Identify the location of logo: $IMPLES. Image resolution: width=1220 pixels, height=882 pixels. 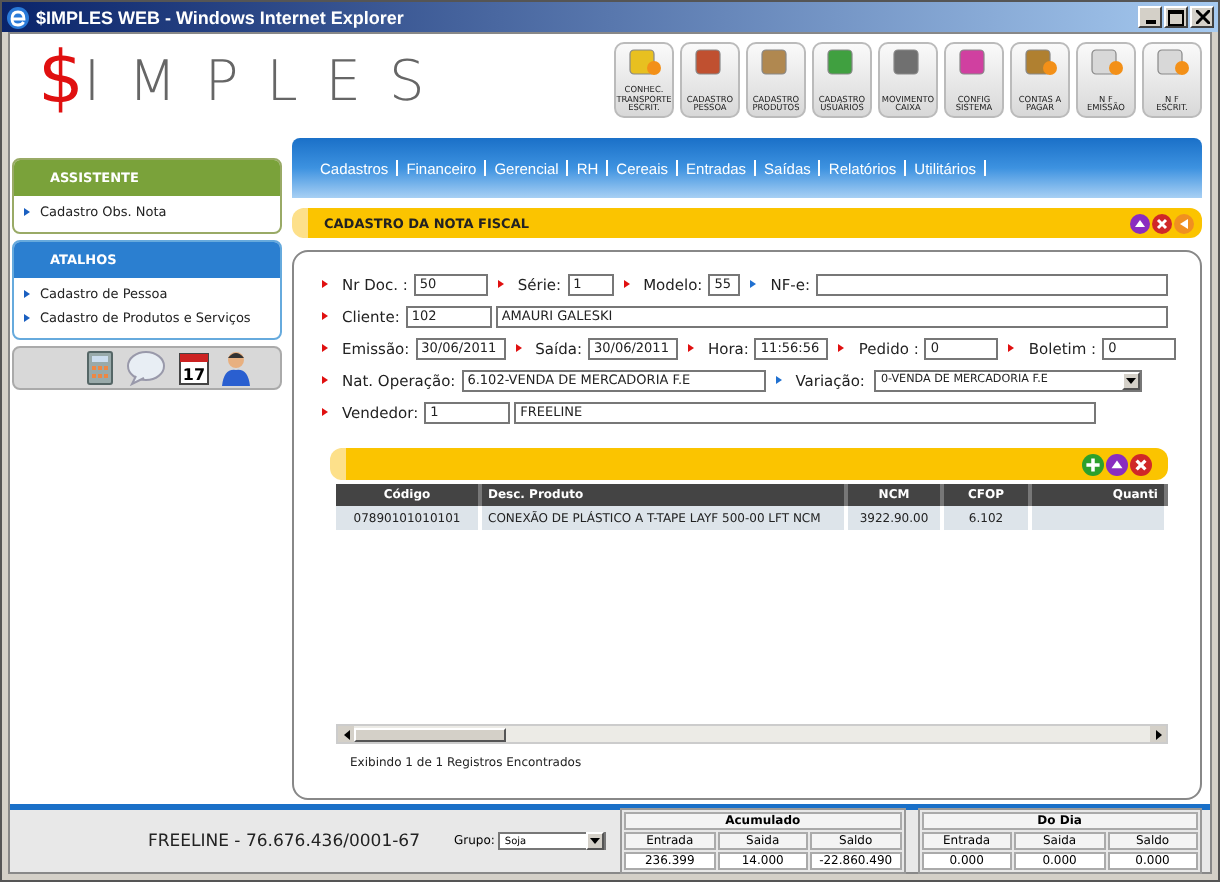
(245, 80).